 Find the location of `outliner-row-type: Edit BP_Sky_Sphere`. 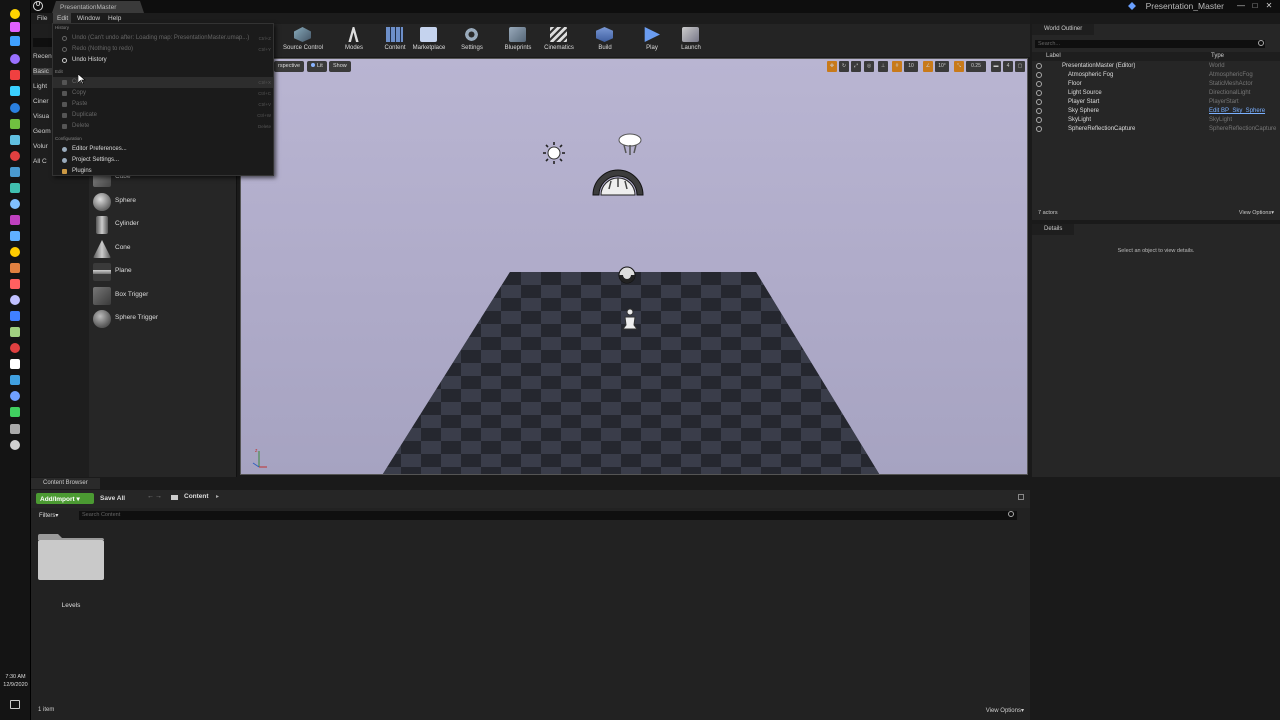

outliner-row-type: Edit BP_Sky_Sphere is located at coordinates (1237, 111).